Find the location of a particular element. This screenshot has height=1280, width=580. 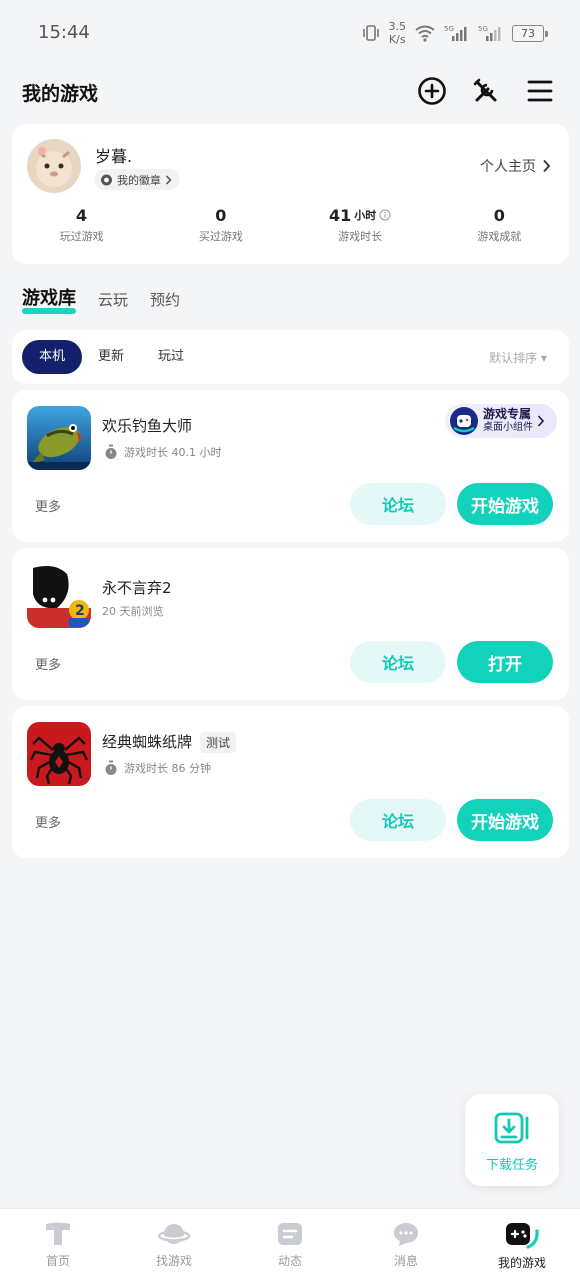

bottom-navigation: 首页 找游戏 动态 消息 我的游戏 is located at coordinates (290, 1244).